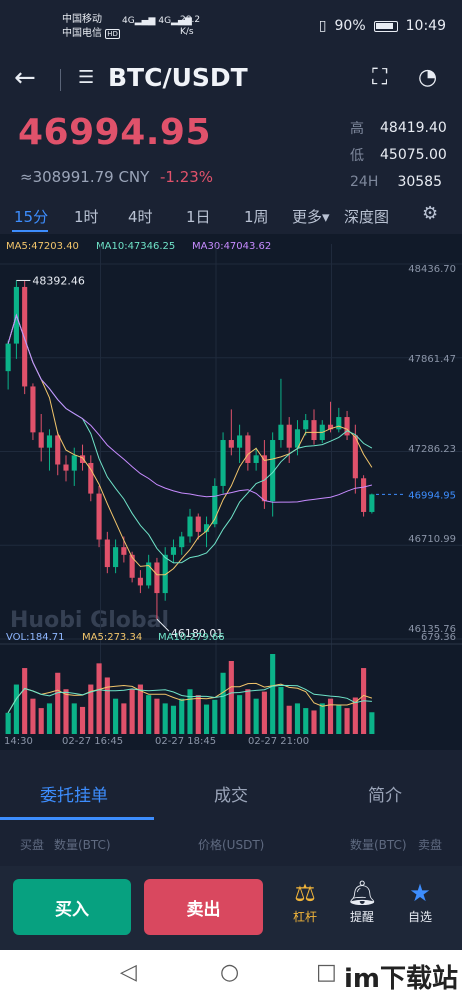 The height and width of the screenshot is (1000, 462). Describe the element at coordinates (60, 80) in the screenshot. I see `header-divider` at that location.